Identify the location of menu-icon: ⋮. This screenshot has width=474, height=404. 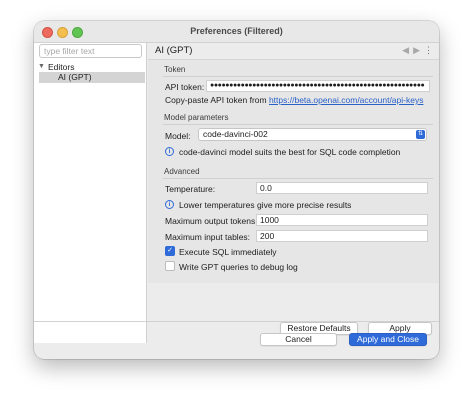
(428, 50).